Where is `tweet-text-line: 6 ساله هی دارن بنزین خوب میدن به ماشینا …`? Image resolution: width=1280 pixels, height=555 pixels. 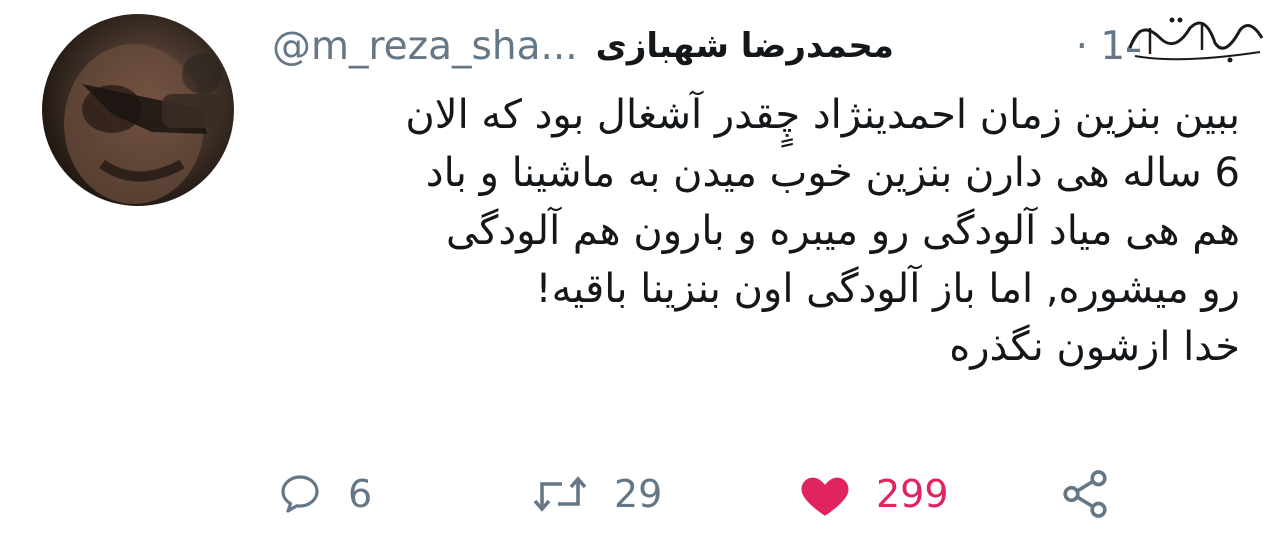 tweet-text-line: 6 ساله هی دارن بنزین خوب میدن به ماشینا … is located at coordinates (832, 173).